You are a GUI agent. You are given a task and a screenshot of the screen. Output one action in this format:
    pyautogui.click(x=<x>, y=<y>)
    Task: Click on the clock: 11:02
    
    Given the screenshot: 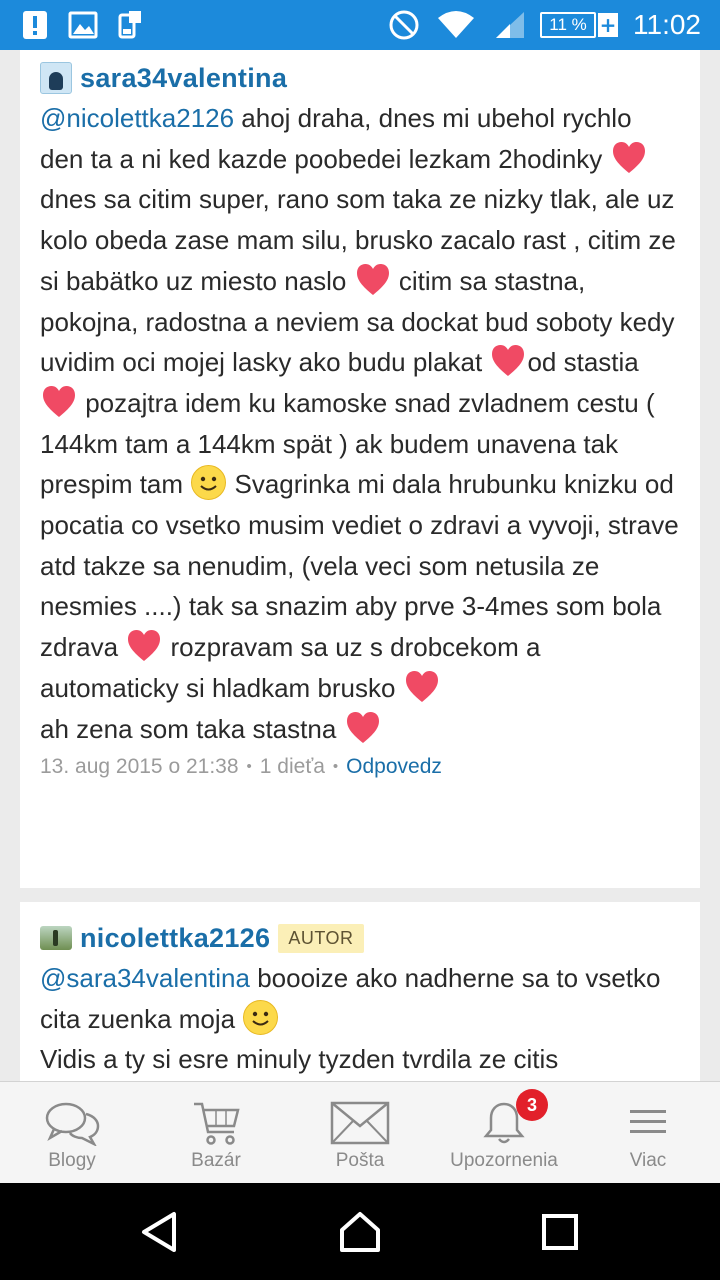 What is the action you would take?
    pyautogui.click(x=667, y=24)
    